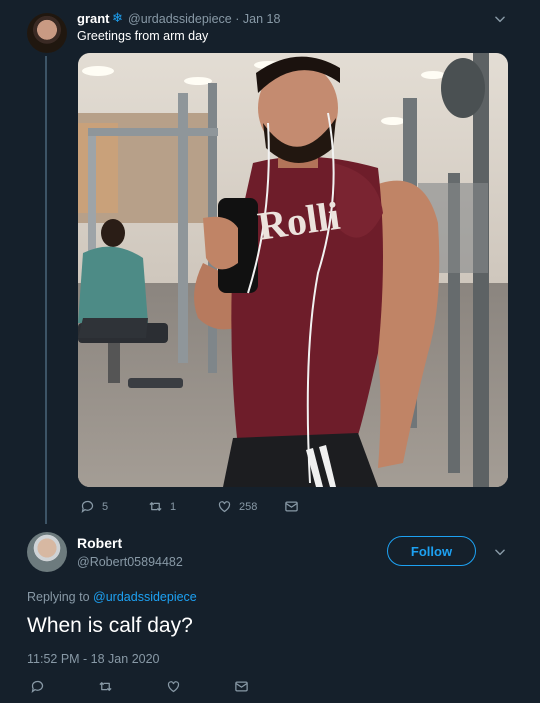  Describe the element at coordinates (431, 551) in the screenshot. I see `follow-button: Follow` at that location.